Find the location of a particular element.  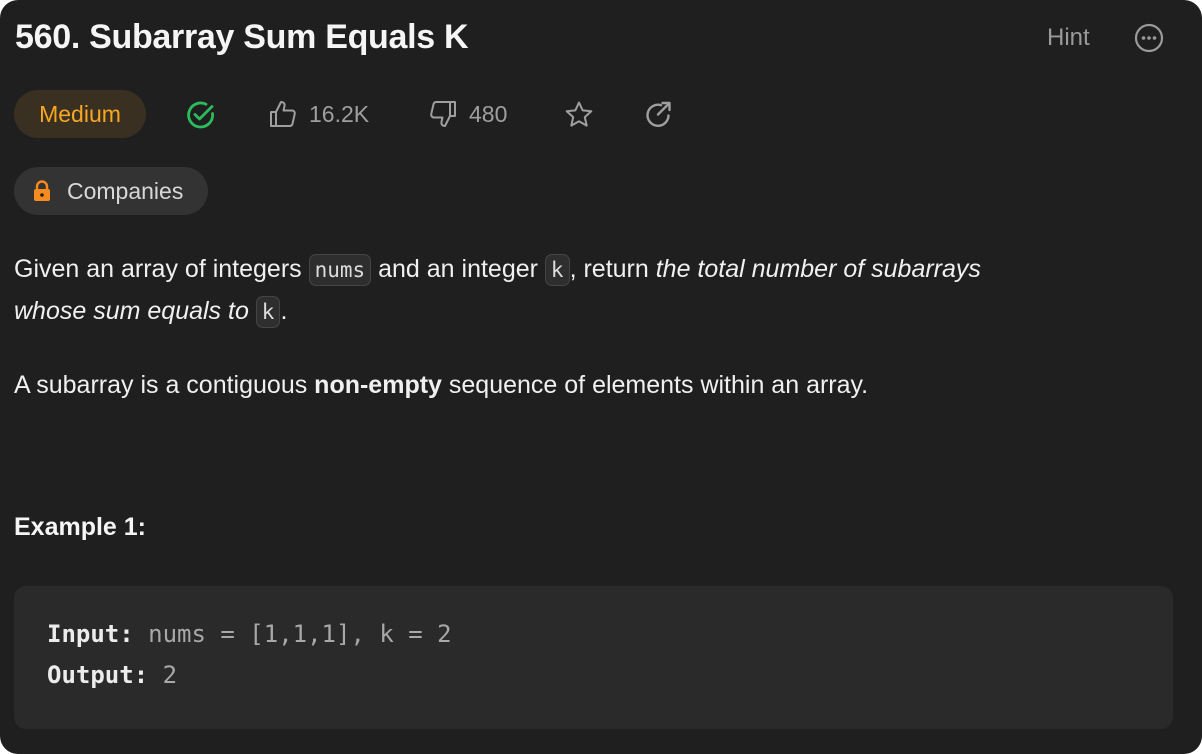

dislike-count: 480 is located at coordinates (488, 113).